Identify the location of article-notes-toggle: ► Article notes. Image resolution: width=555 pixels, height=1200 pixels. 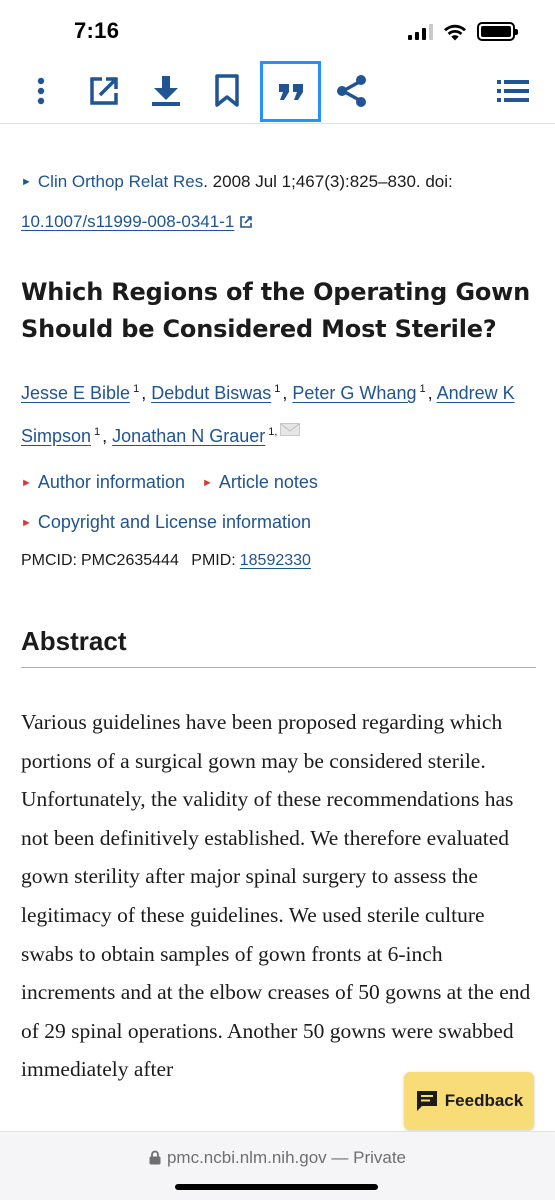
(260, 482).